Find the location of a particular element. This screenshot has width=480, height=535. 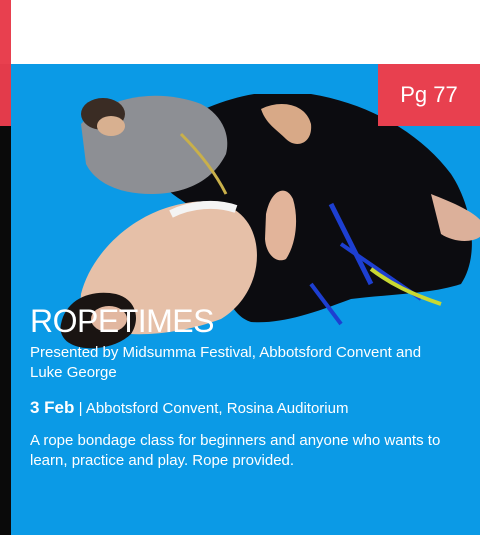

event-title: ROPETIMES is located at coordinates (122, 321).